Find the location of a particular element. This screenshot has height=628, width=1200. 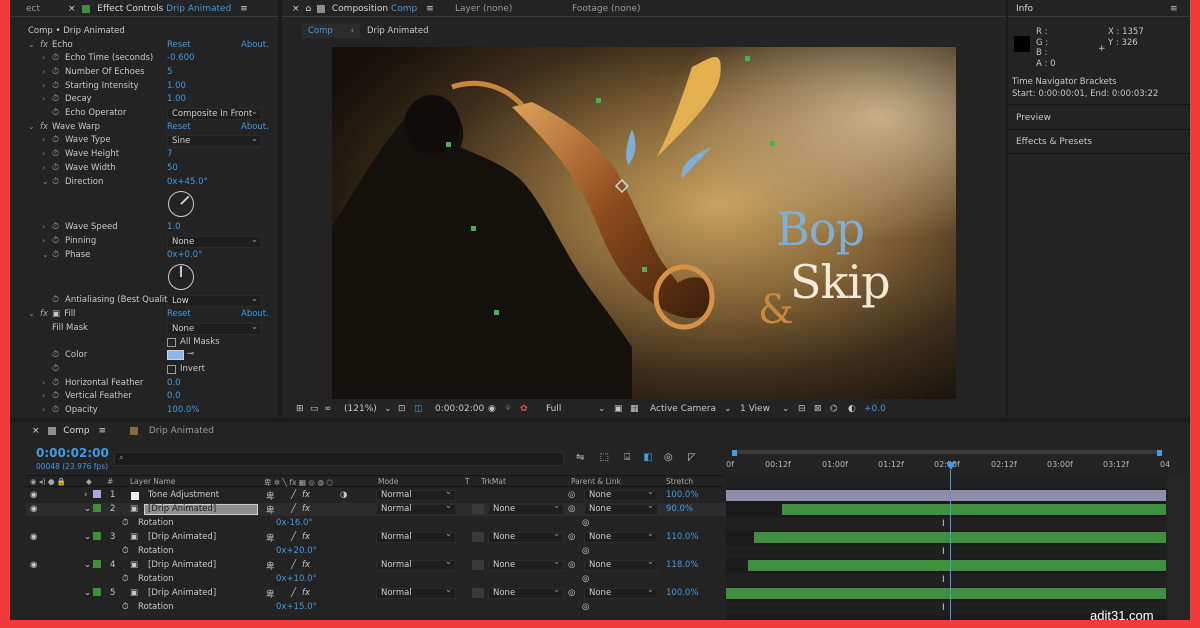

stretch-value: 90.0% is located at coordinates (679, 509).